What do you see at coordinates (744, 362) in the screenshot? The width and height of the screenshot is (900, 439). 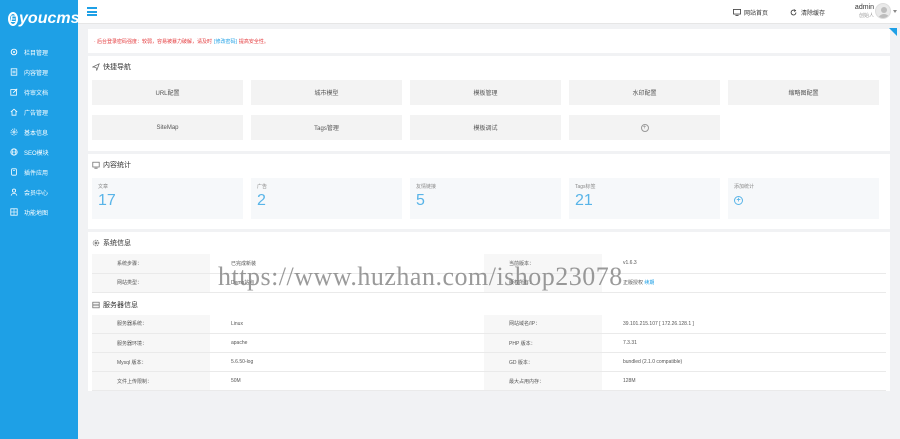 I see `cell-value: bundled (2.1.0 compatible)` at bounding box center [744, 362].